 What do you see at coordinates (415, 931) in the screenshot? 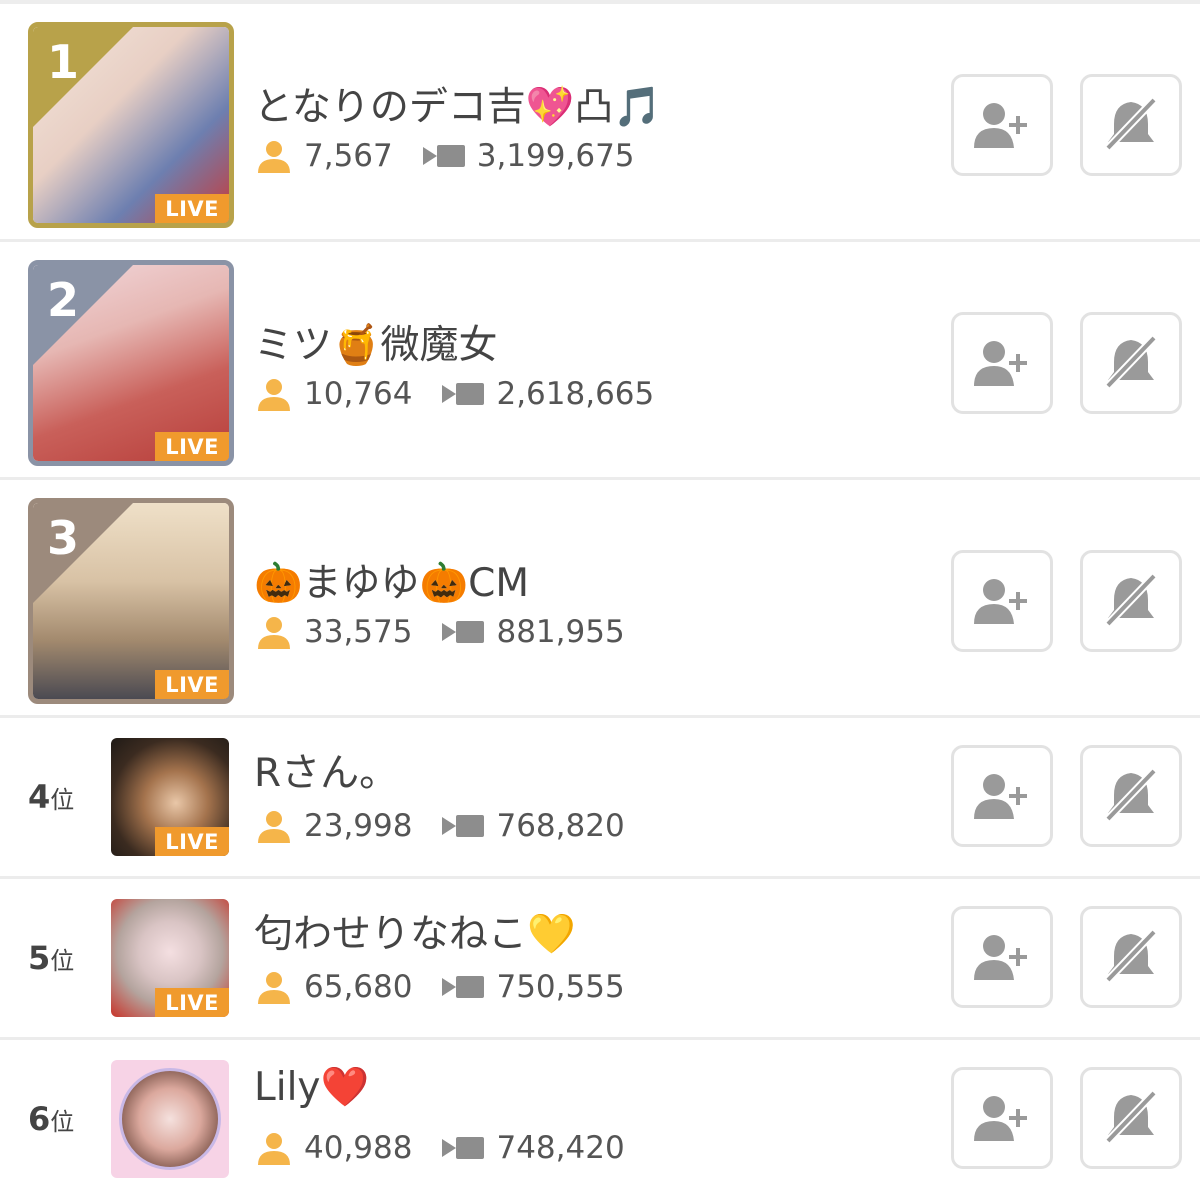
I see `streamer-name: 匂わせりなねこ💛` at bounding box center [415, 931].